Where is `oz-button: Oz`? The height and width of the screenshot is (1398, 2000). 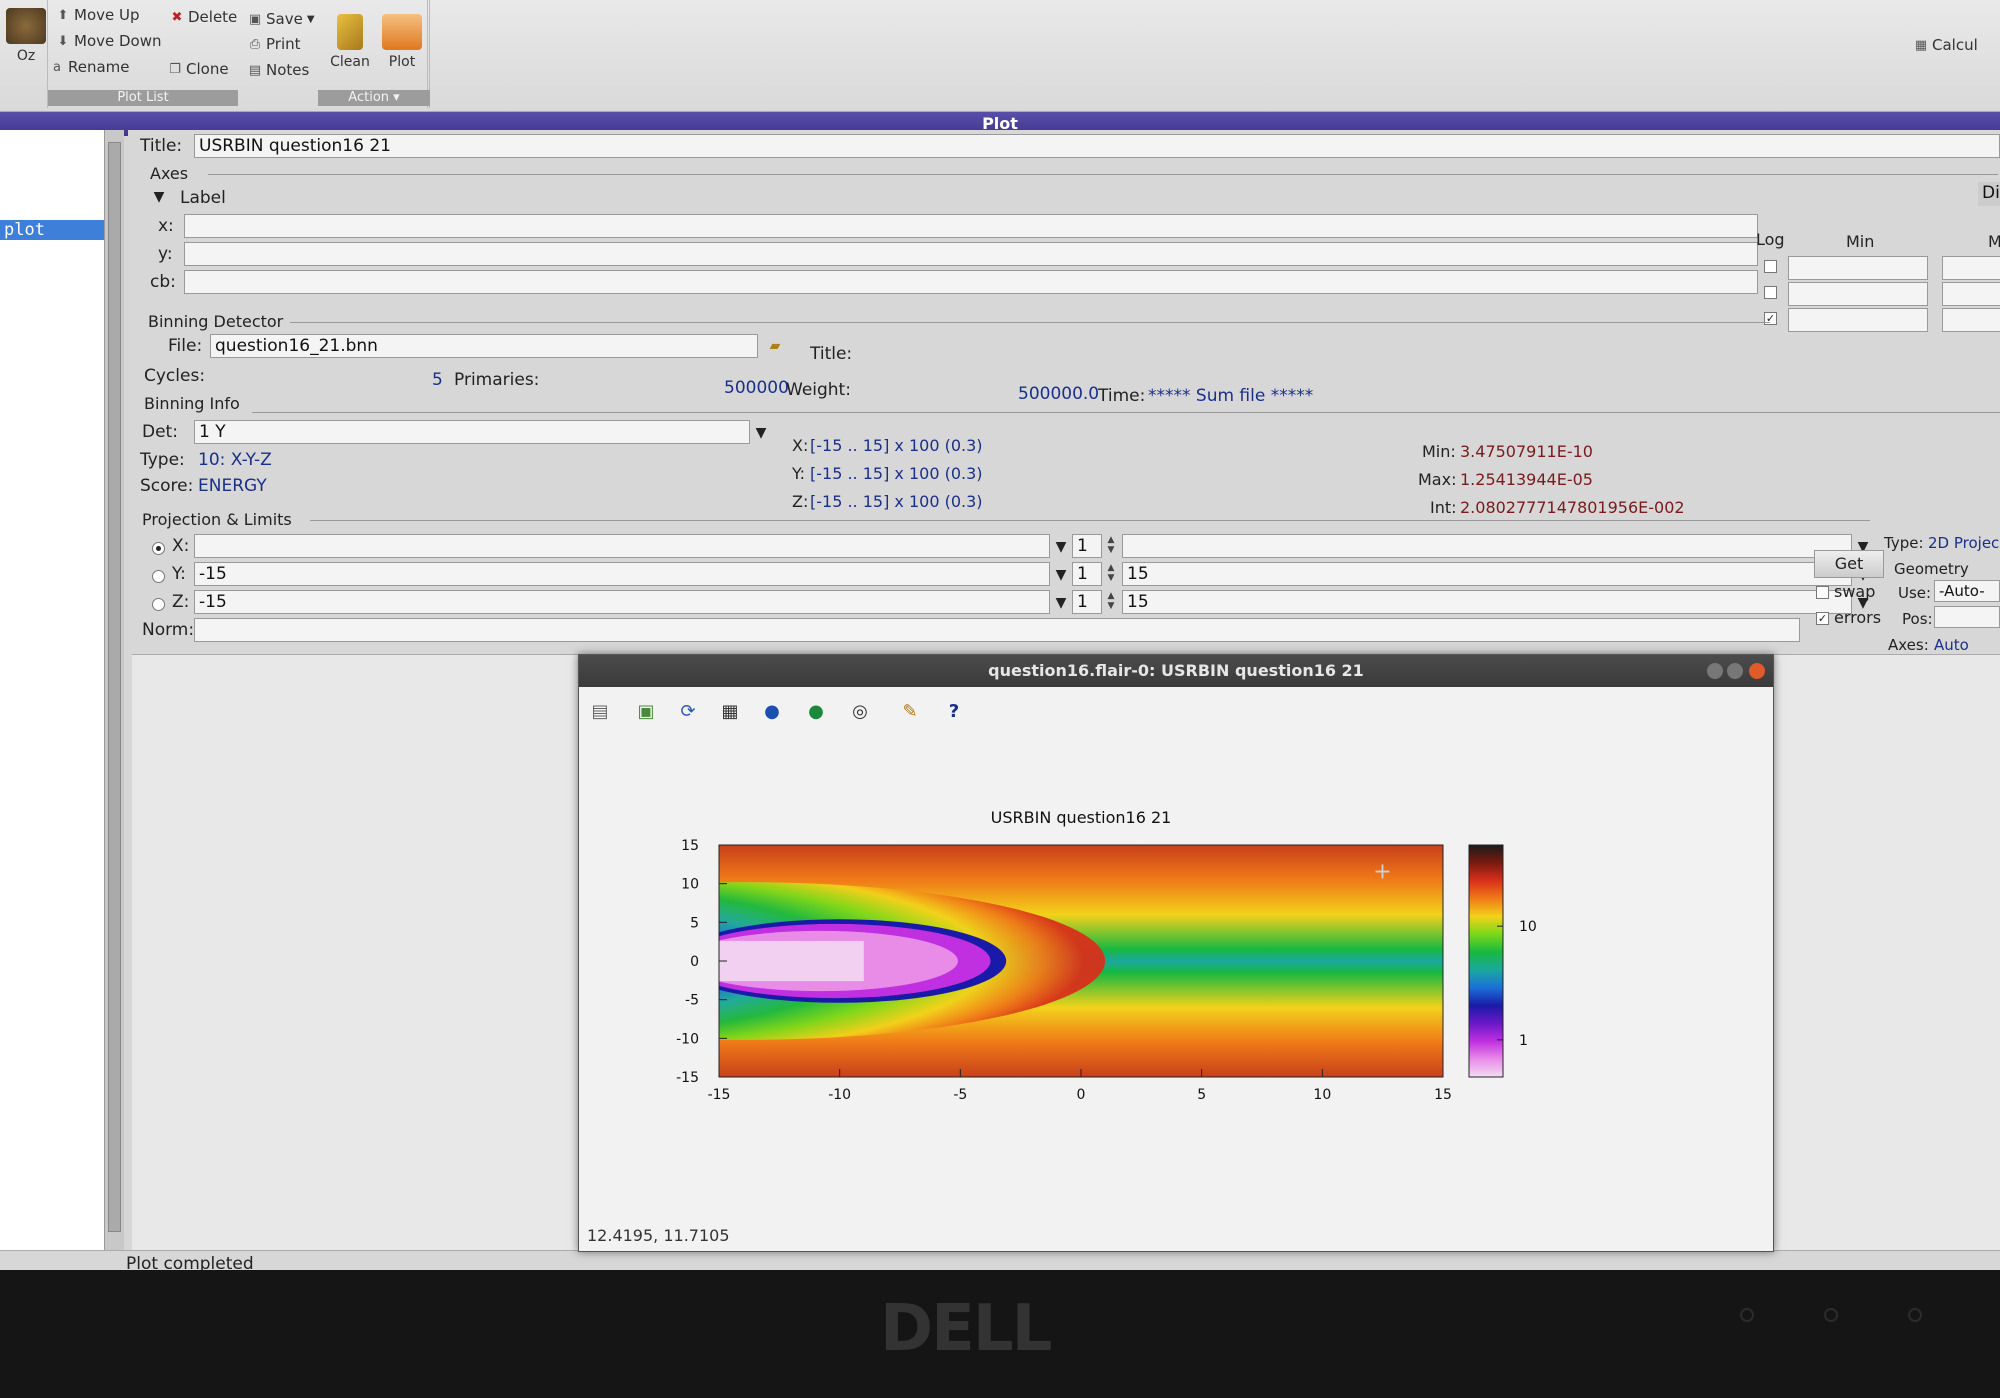
oz-button: Oz is located at coordinates (26, 36).